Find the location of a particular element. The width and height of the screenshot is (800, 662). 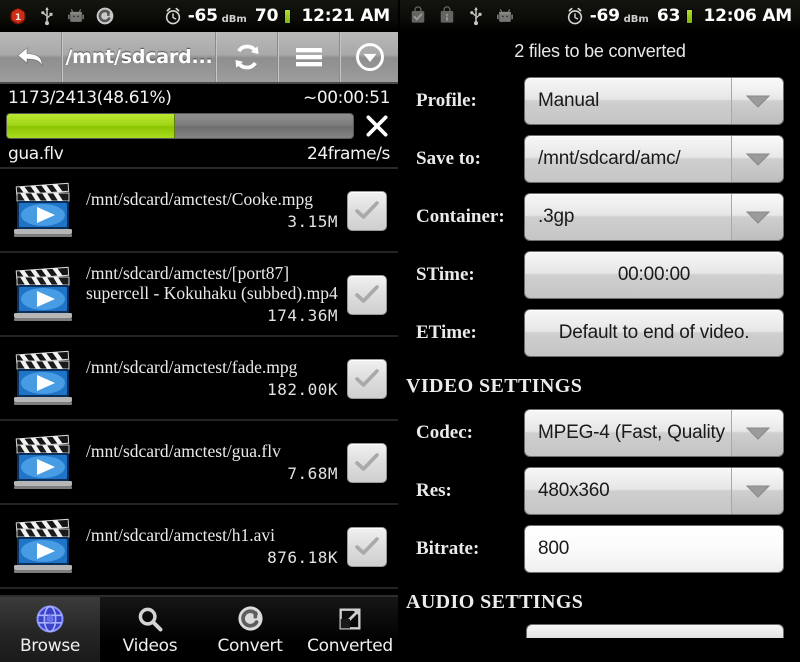

saveto-dropdown-arrow is located at coordinates (757, 159).